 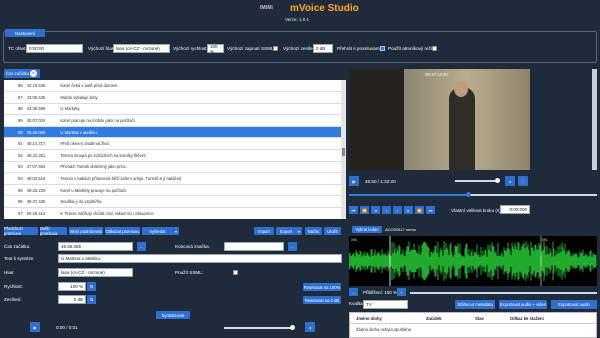 What do you see at coordinates (14, 167) in the screenshot?
I see `row-number: 93` at bounding box center [14, 167].